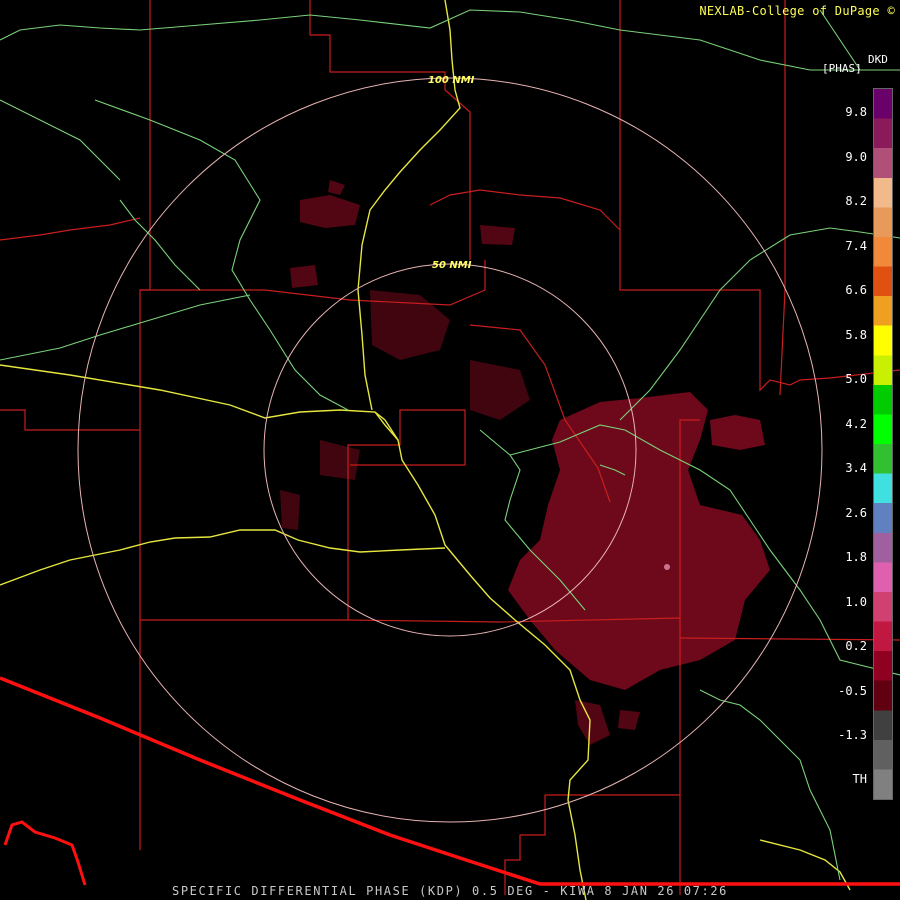 The image size is (900, 900). I want to click on colorbar-label: 7.4, so click(856, 245).